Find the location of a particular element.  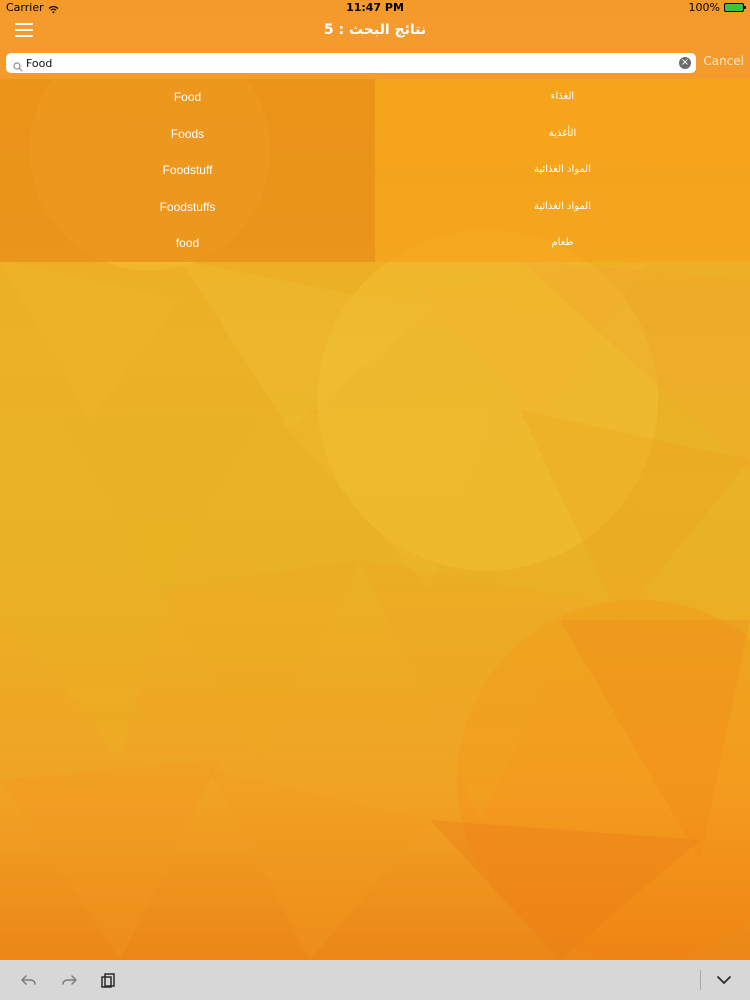

result-row: Foodstuff المواد الغذائية is located at coordinates (375, 170).